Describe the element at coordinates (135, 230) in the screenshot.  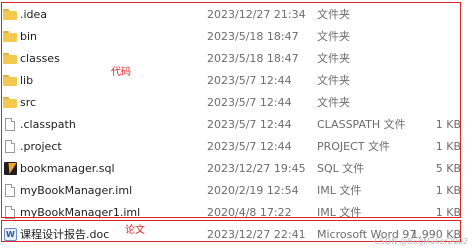
I see `paper-annotation-label: 论文` at that location.